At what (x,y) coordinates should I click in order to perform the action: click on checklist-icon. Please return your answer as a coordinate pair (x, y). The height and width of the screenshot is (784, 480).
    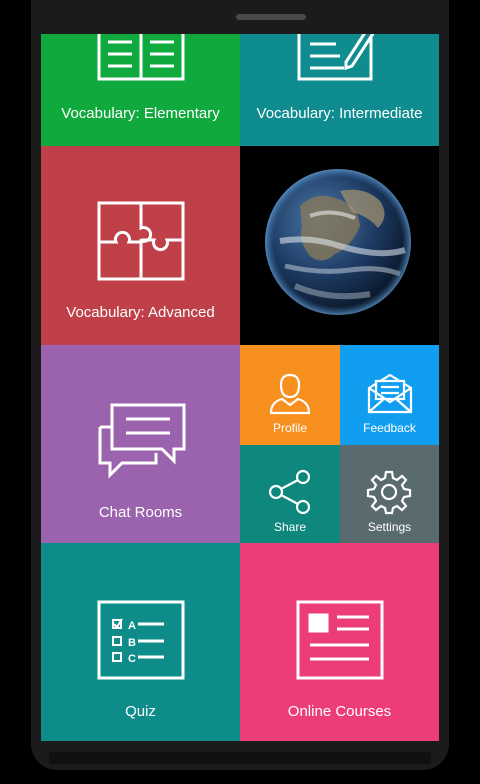
    Looking at the image, I should click on (141, 640).